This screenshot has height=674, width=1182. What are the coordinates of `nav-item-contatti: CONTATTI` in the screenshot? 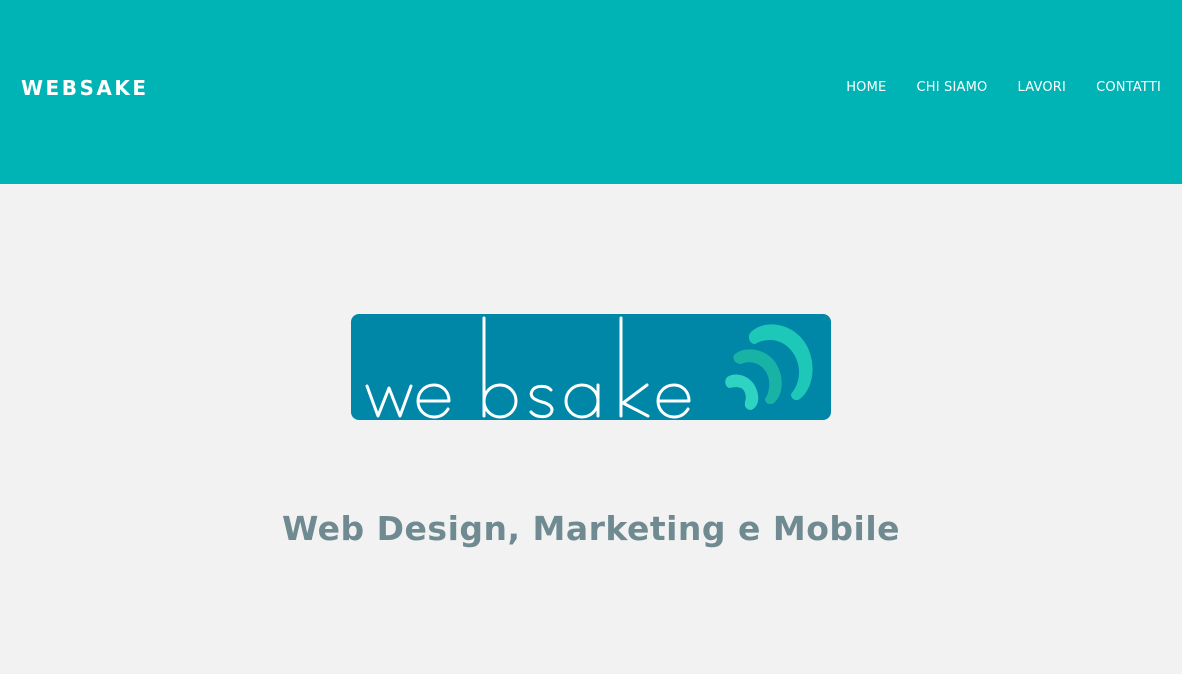 It's located at (1128, 88).